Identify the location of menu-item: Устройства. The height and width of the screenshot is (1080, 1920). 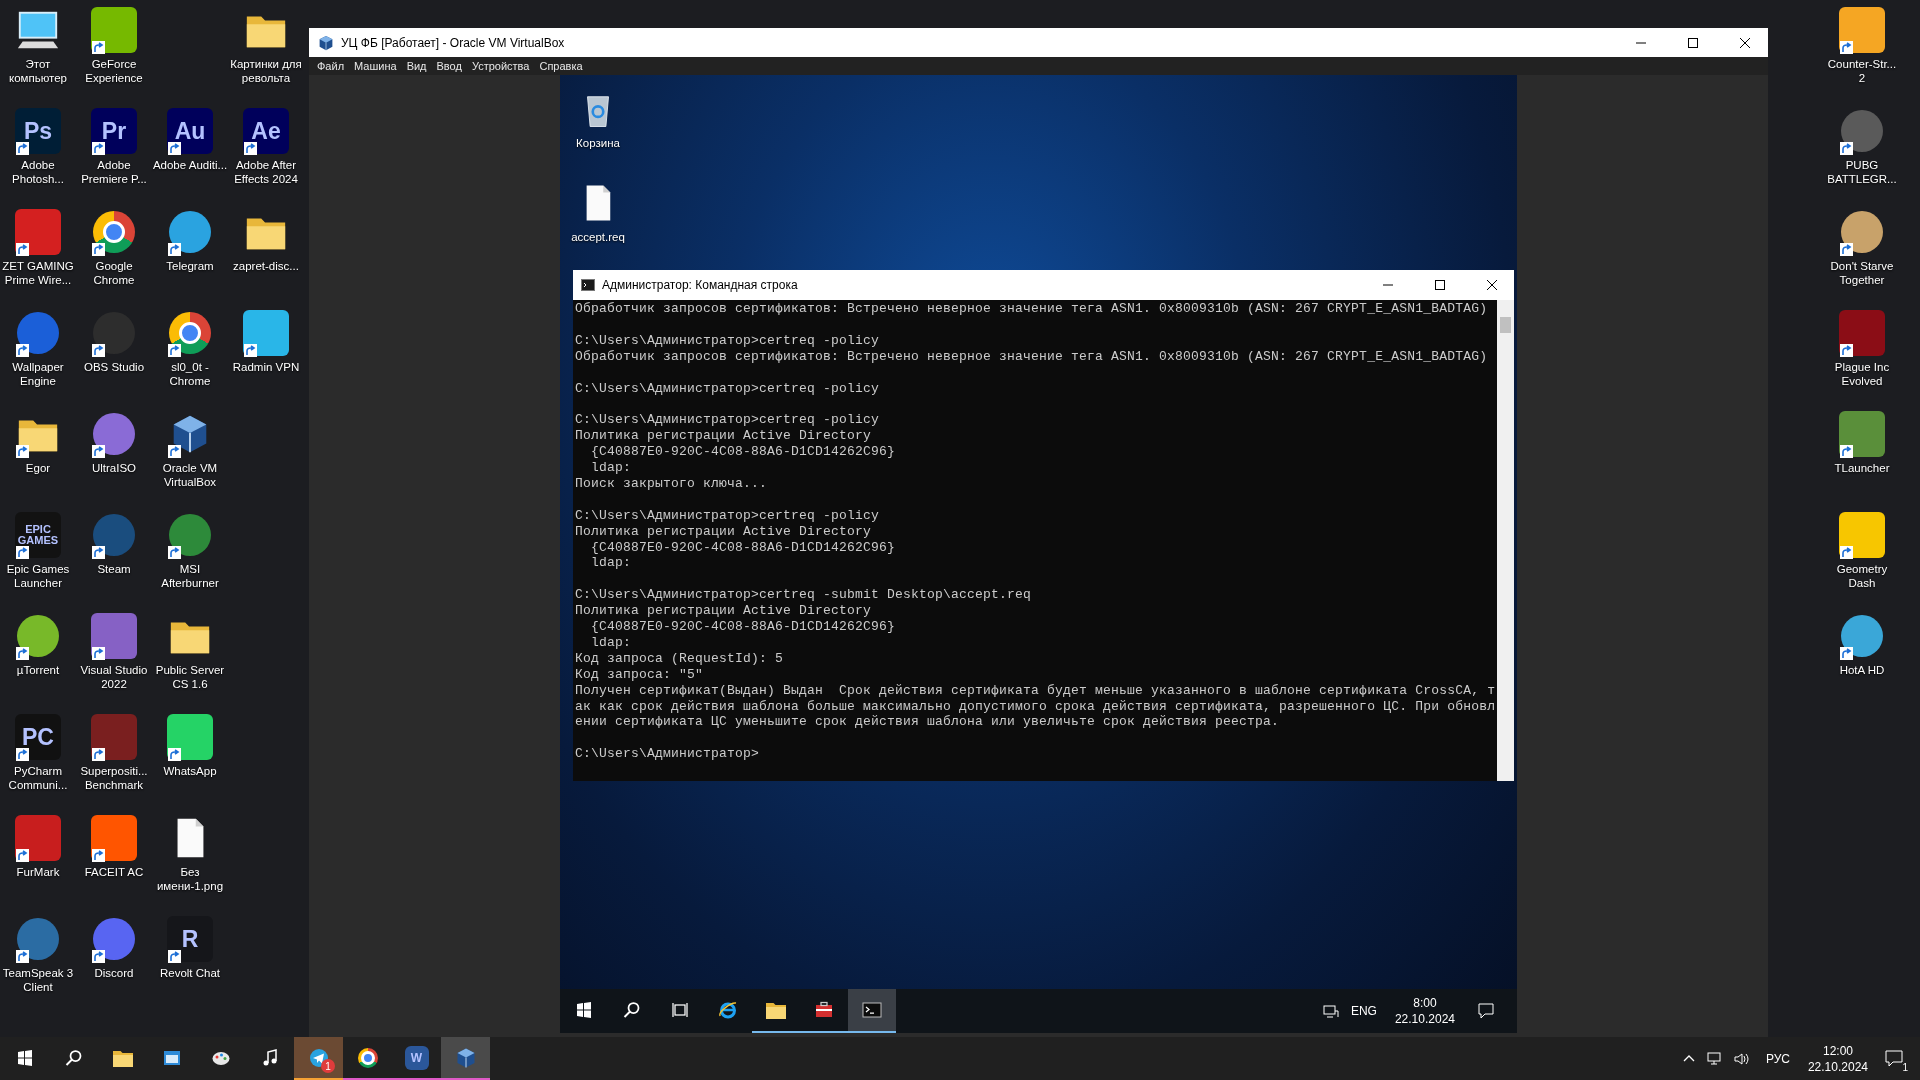
(500, 66).